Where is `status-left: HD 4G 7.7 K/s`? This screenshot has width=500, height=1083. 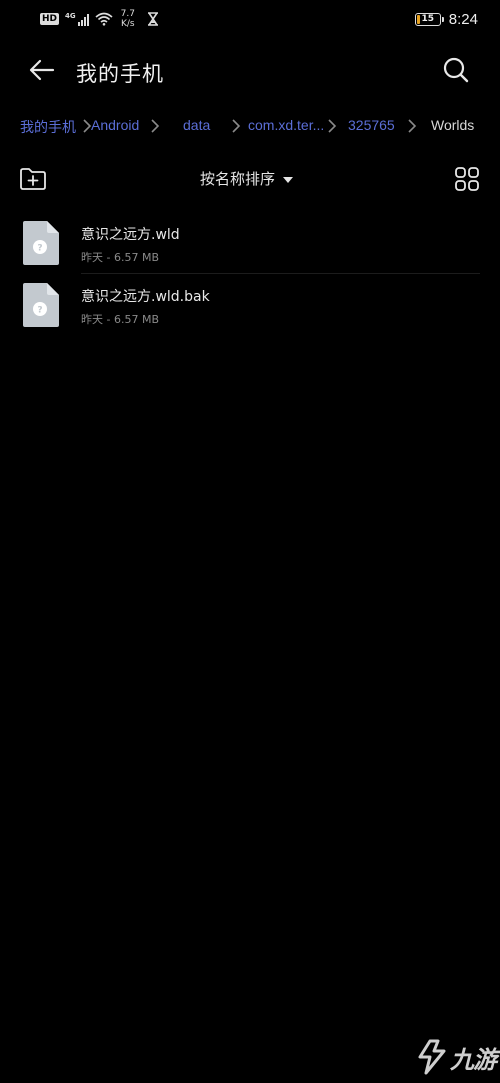
status-left: HD 4G 7.7 K/s is located at coordinates (99, 19).